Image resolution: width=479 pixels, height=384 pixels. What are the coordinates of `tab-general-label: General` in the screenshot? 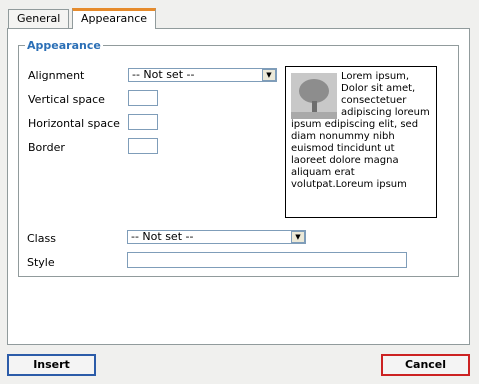 It's located at (39, 18).